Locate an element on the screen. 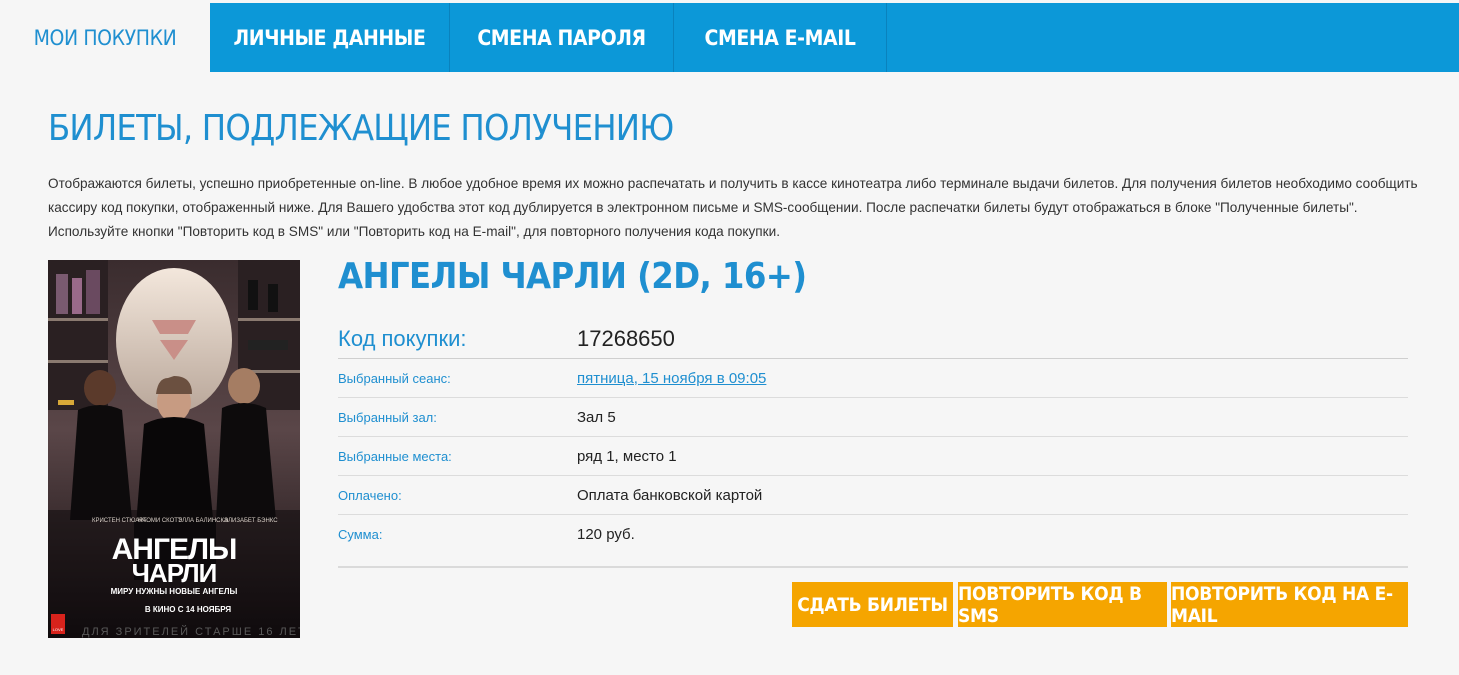 This screenshot has width=1459, height=675. radio-badge-text: LOVE is located at coordinates (58, 629).